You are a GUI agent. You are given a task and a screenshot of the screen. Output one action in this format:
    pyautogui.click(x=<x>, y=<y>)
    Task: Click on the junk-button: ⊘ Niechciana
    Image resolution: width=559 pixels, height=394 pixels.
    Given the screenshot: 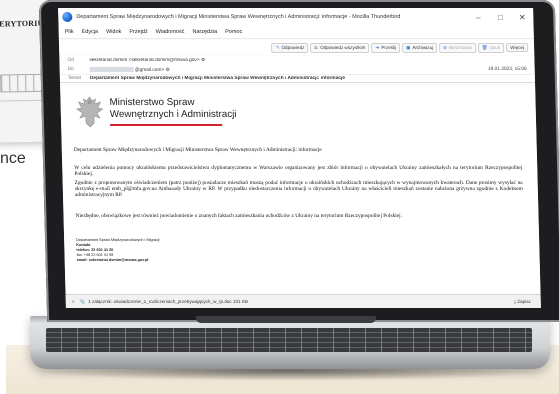 What is the action you would take?
    pyautogui.click(x=457, y=47)
    